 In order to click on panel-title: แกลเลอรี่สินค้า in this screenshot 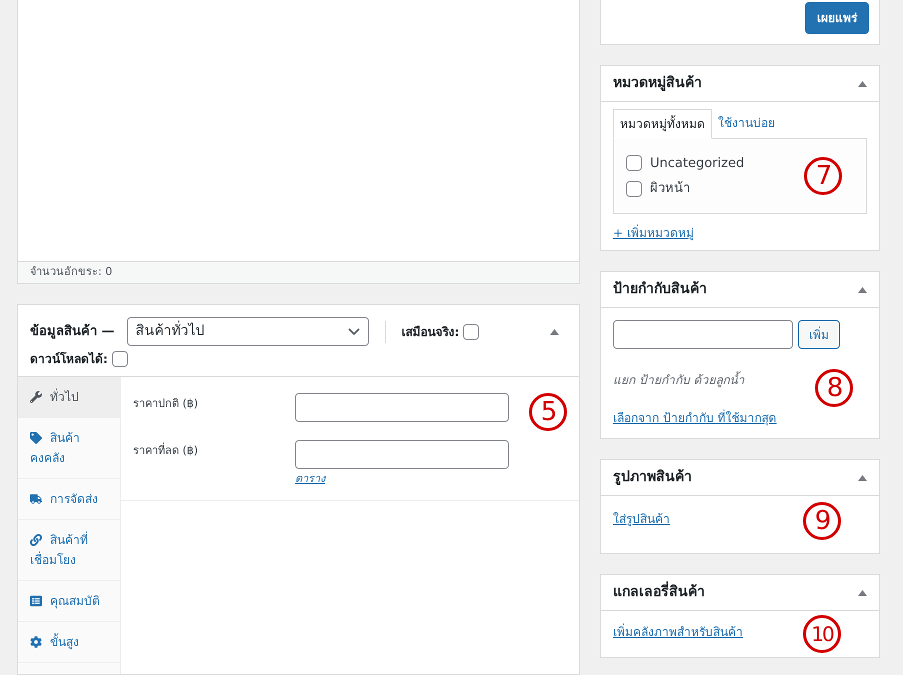, I will do `click(659, 592)`.